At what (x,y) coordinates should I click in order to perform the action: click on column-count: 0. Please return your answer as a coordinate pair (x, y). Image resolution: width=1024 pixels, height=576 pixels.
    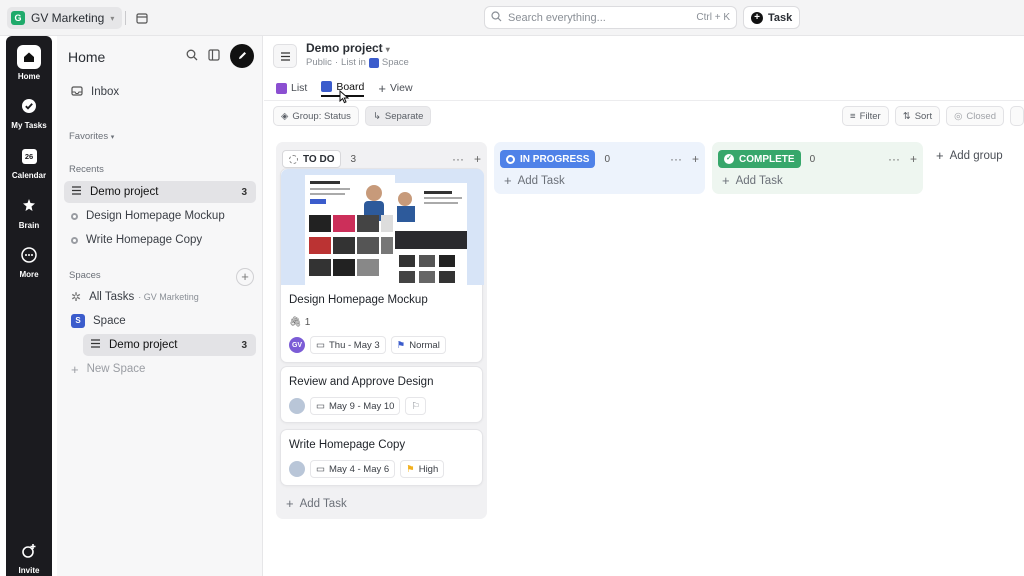
    Looking at the image, I should click on (812, 159).